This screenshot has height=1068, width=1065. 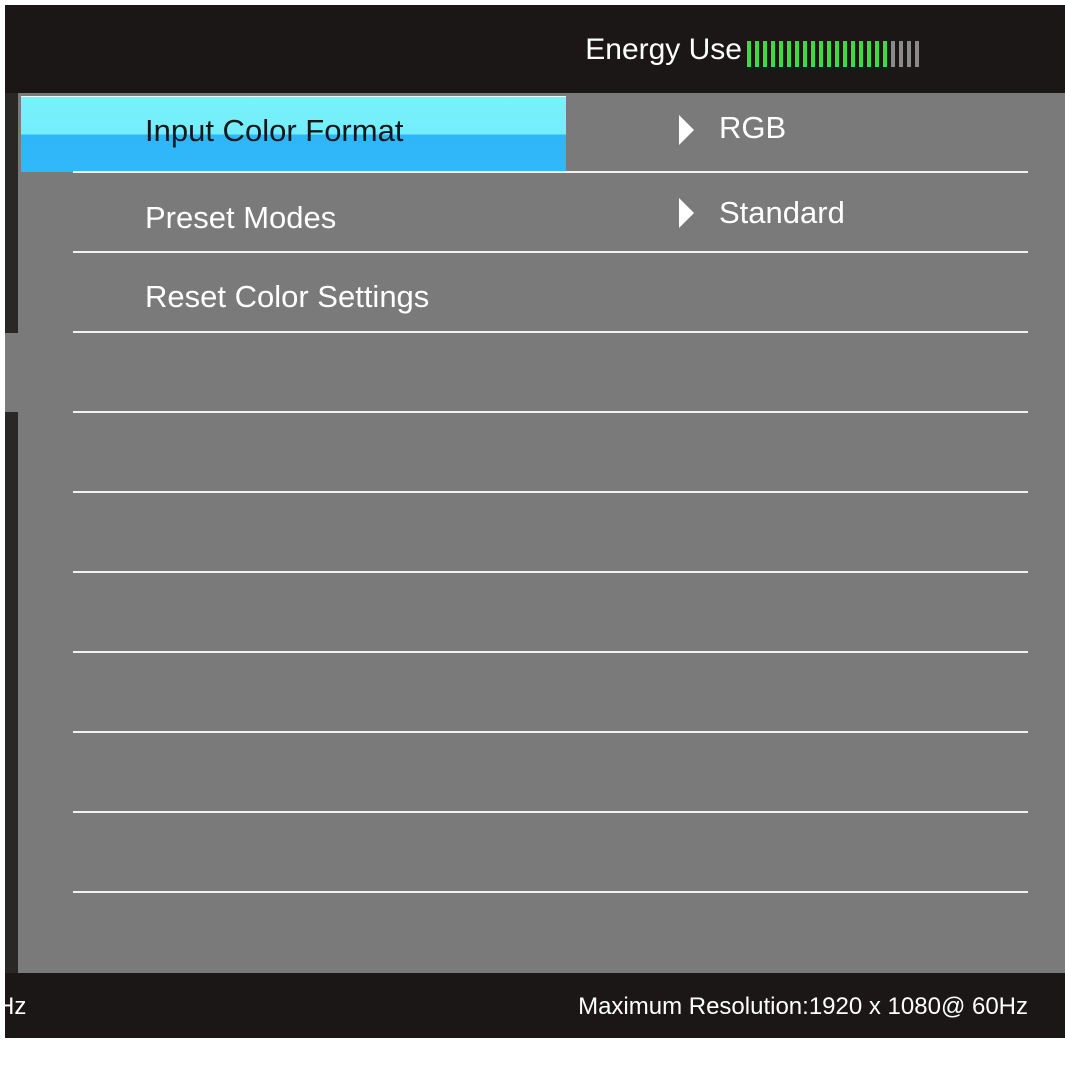 I want to click on max-resolution-text: Maximum Resolution:1920 x 1080@ 60Hz, so click(x=803, y=1006).